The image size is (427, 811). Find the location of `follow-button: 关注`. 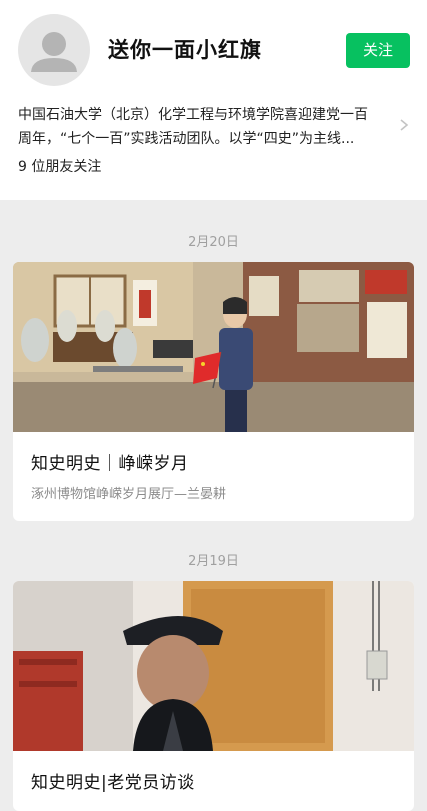

follow-button: 关注 is located at coordinates (378, 50).